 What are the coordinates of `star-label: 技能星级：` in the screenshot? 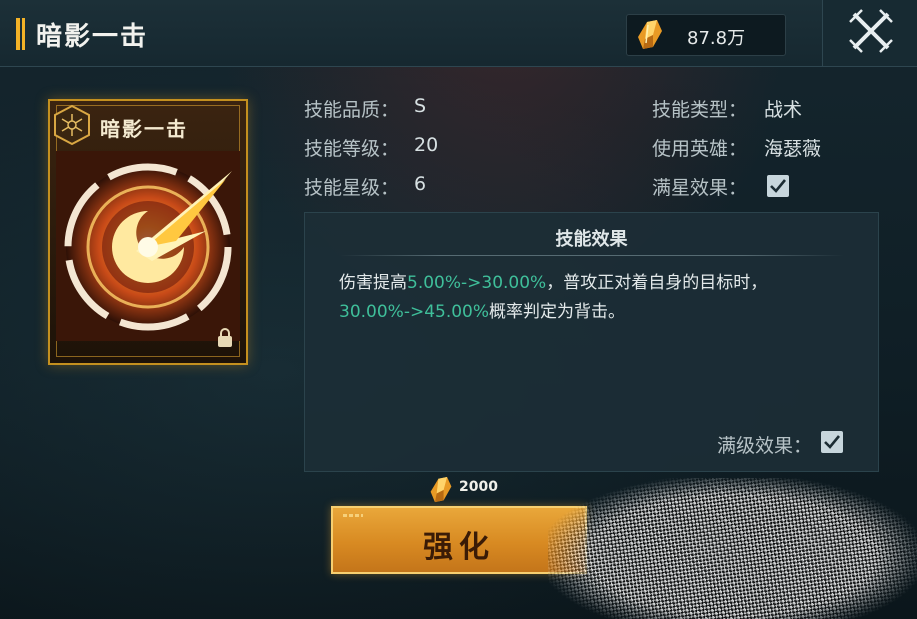 It's located at (352, 188).